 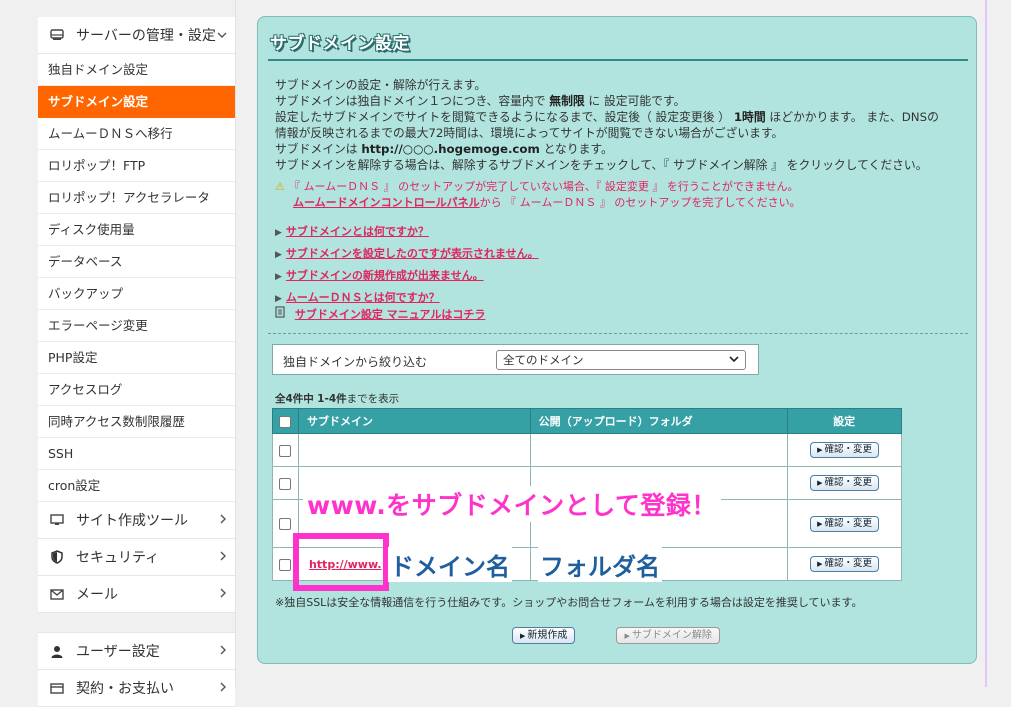 I want to click on col-folder: 公開（アップロード）フォルダ, so click(x=659, y=421).